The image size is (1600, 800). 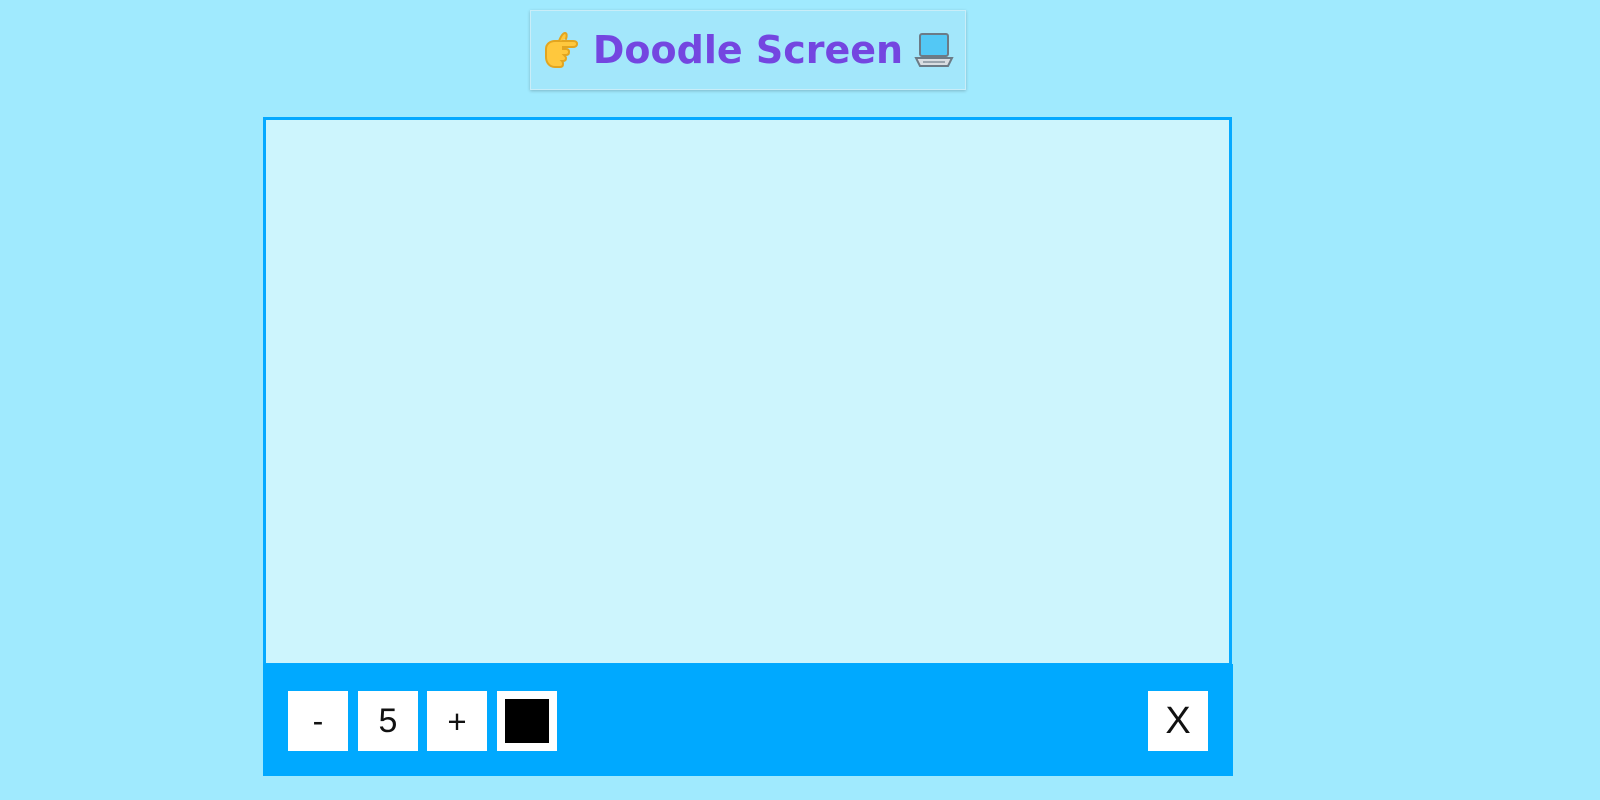 I want to click on selected-color-swatch, so click(x=527, y=721).